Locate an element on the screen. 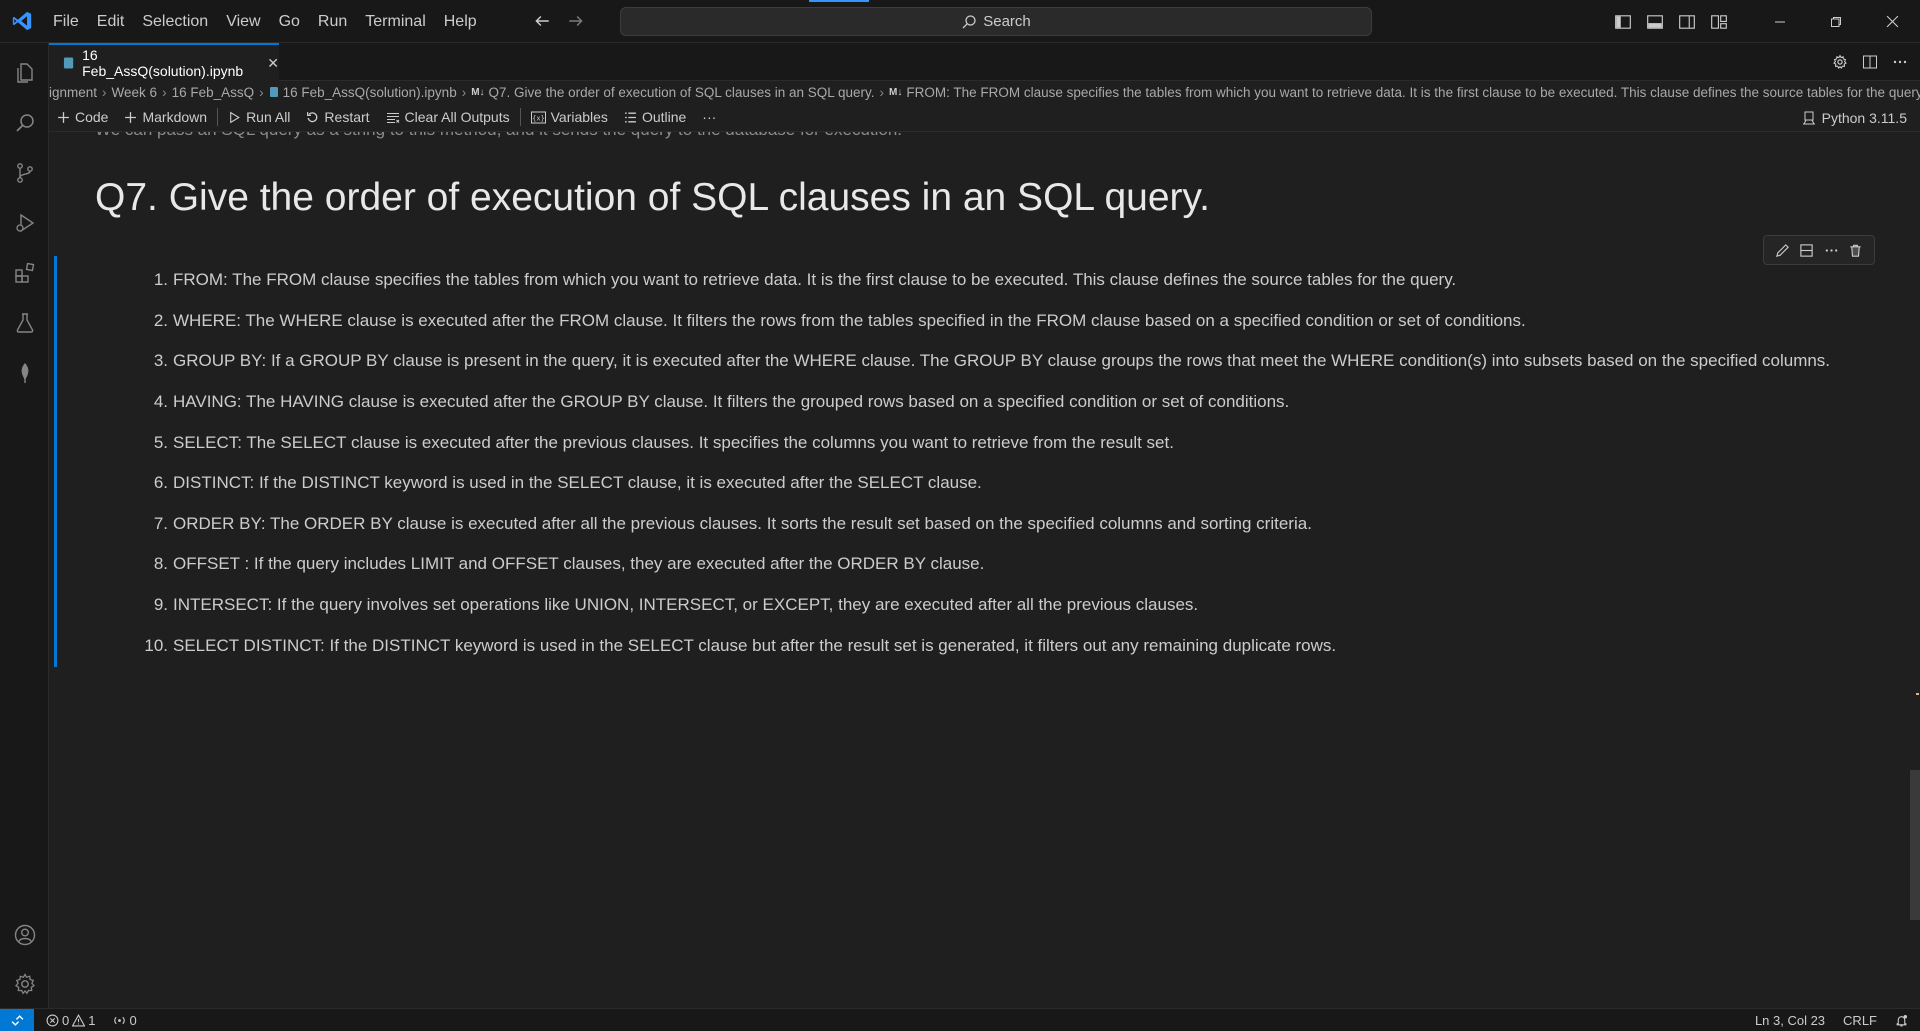  editor-actions is located at coordinates (1870, 62).